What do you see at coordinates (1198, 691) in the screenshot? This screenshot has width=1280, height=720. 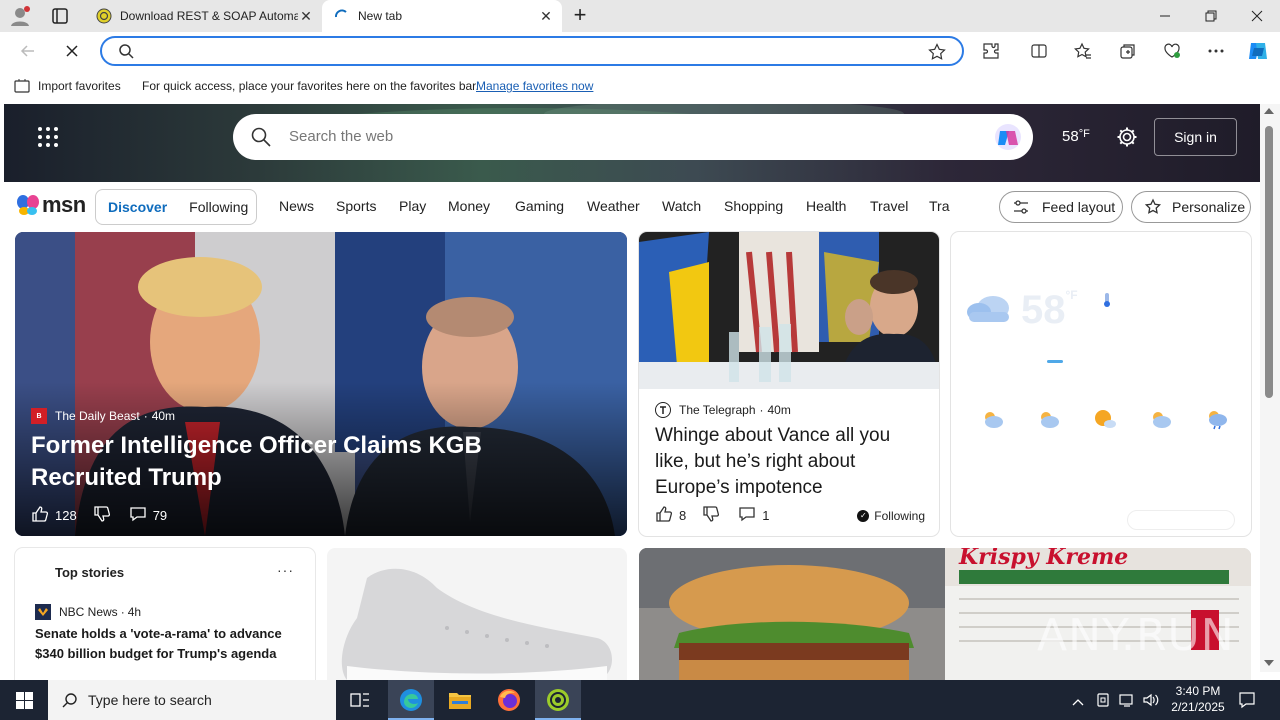 I see `clock-time: 3:40 PM` at bounding box center [1198, 691].